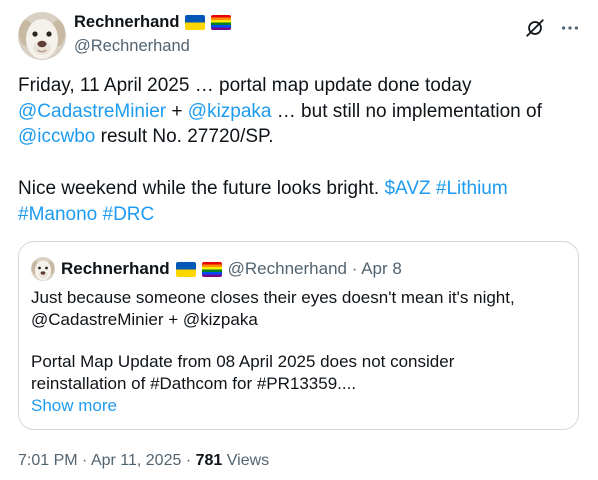 The height and width of the screenshot is (480, 598). Describe the element at coordinates (230, 111) in the screenshot. I see `mention-link-kizpaka: @kizpaka` at that location.